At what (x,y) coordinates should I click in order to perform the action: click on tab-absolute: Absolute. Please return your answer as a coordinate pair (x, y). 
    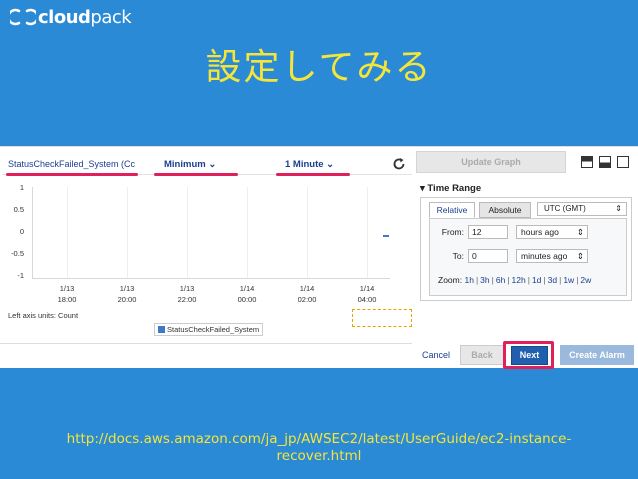
    Looking at the image, I should click on (505, 210).